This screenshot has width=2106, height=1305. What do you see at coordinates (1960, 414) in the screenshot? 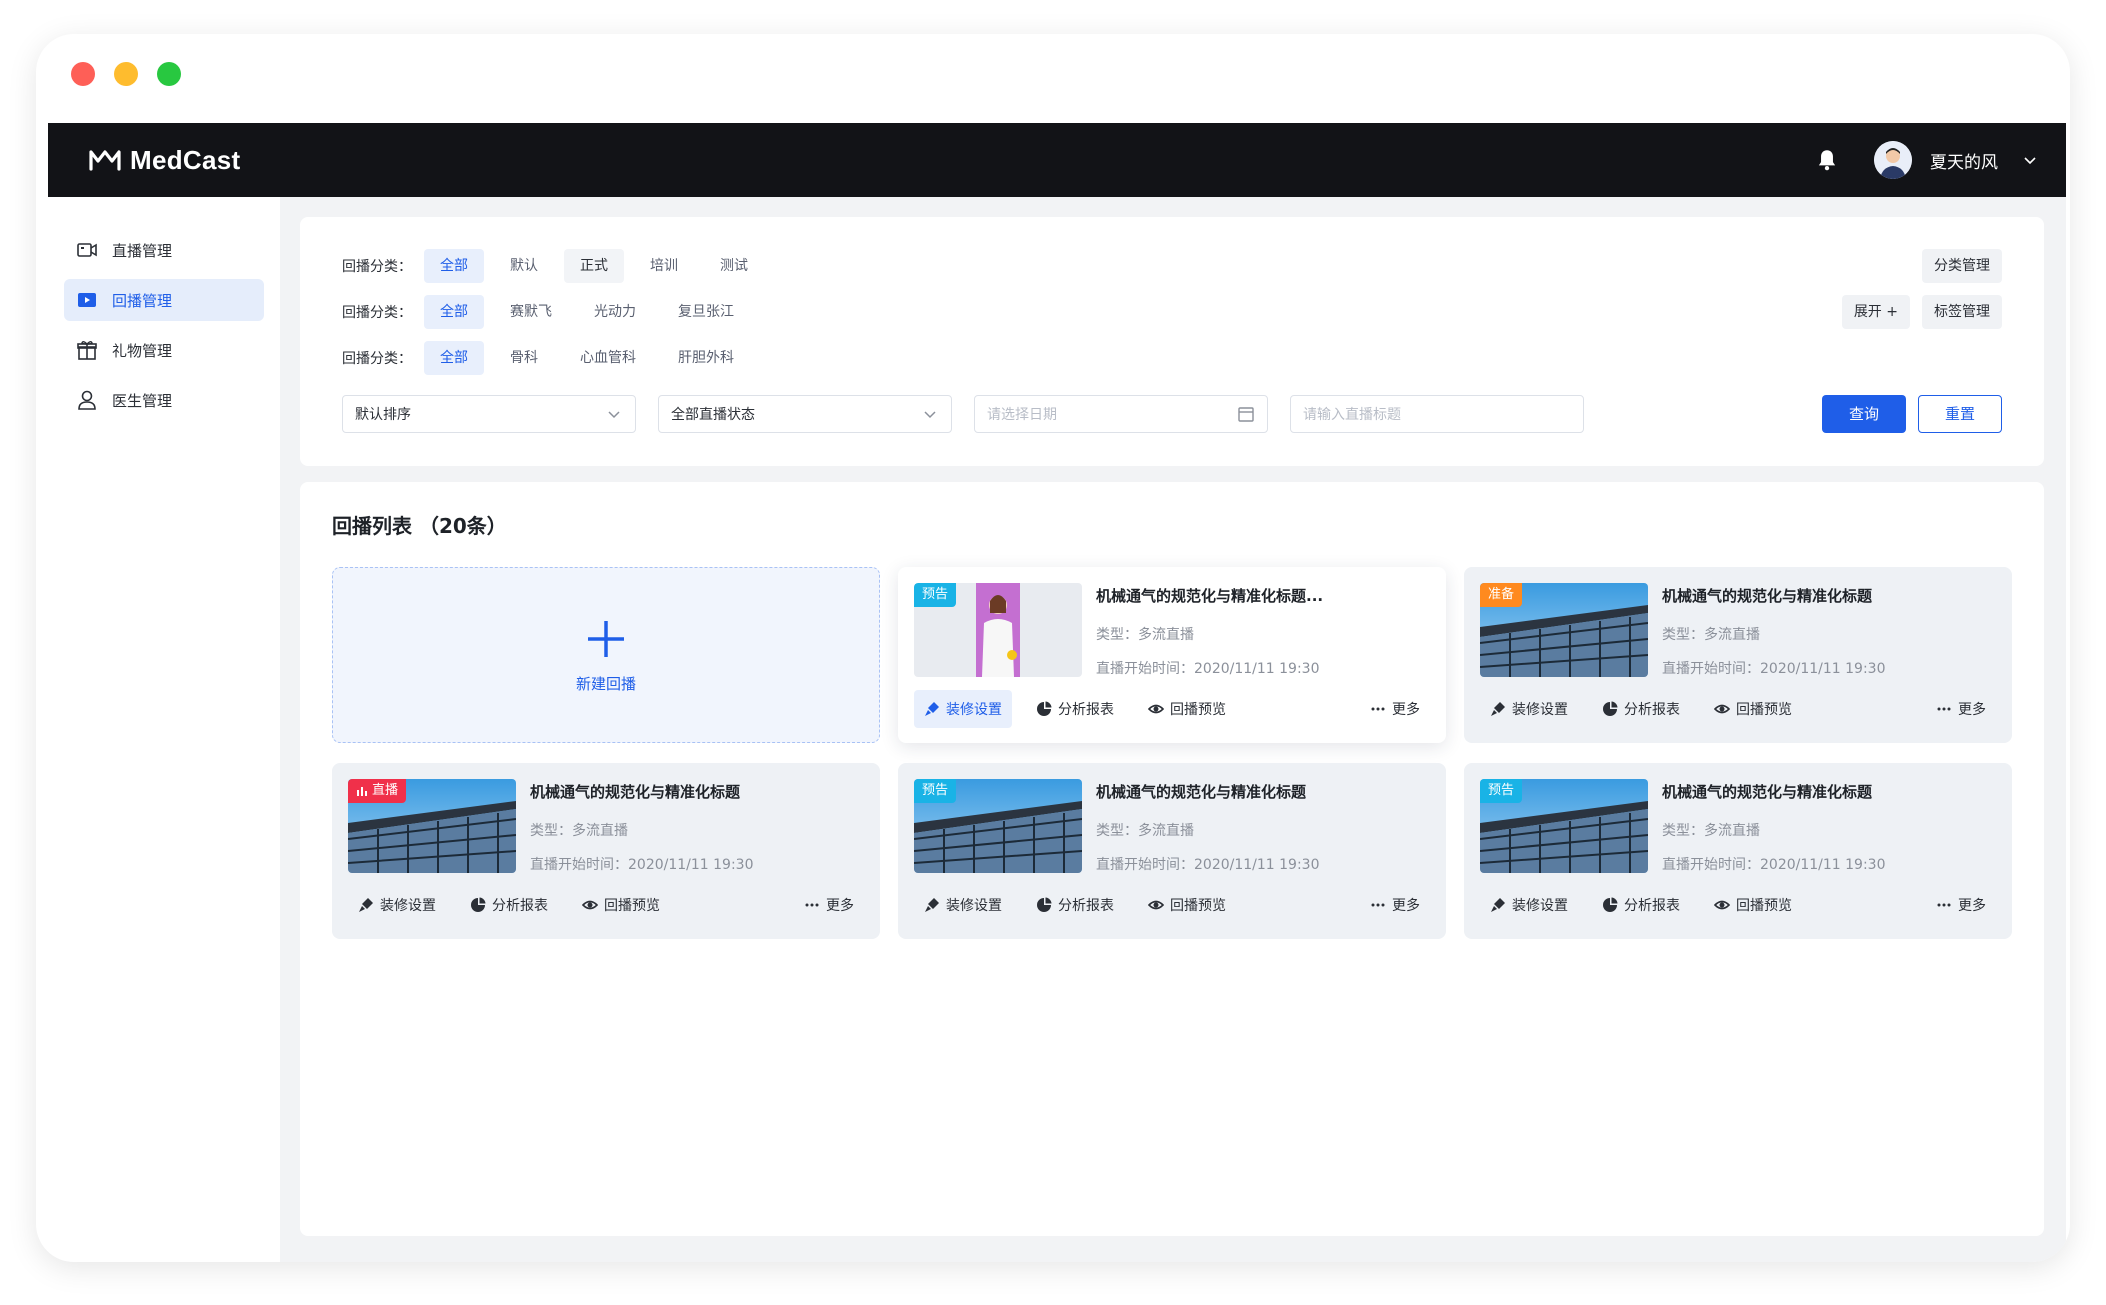
I see `reset-button: 重置` at bounding box center [1960, 414].